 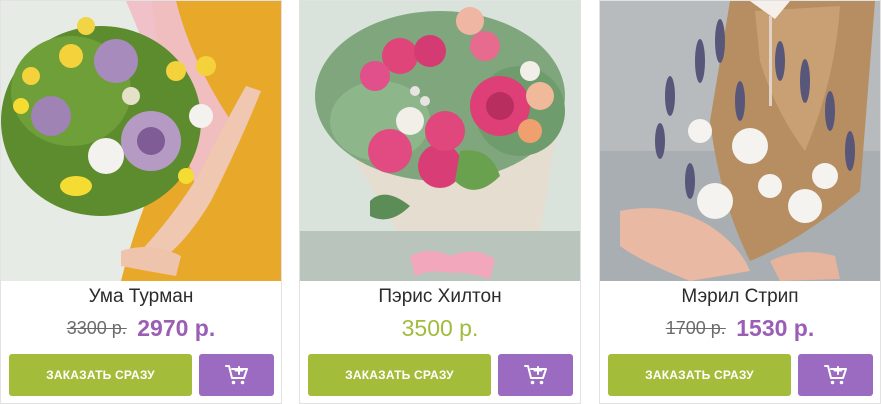 What do you see at coordinates (775, 328) in the screenshot?
I see `sale-price: 1530 р.` at bounding box center [775, 328].